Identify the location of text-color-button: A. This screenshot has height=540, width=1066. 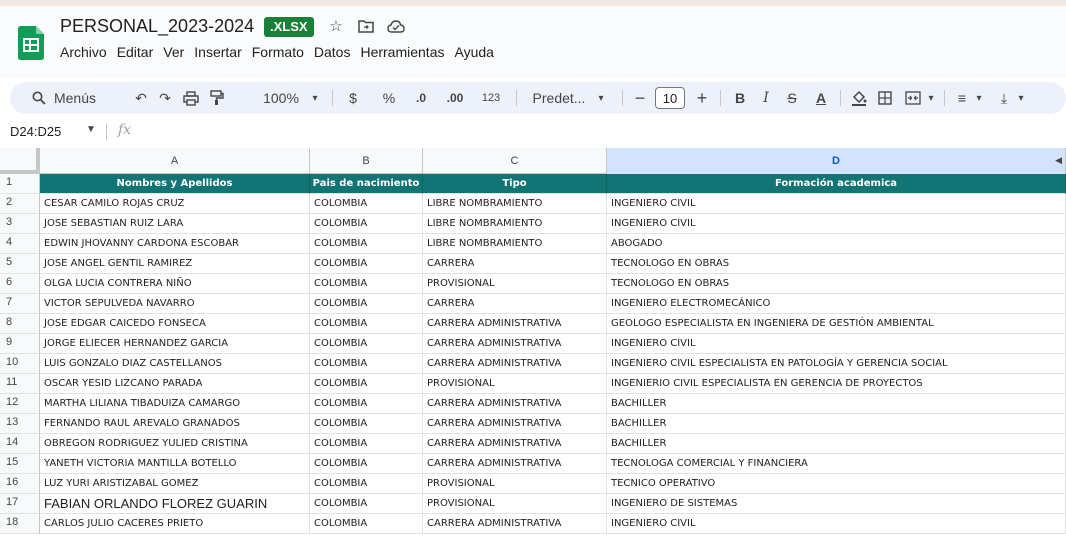
(821, 98).